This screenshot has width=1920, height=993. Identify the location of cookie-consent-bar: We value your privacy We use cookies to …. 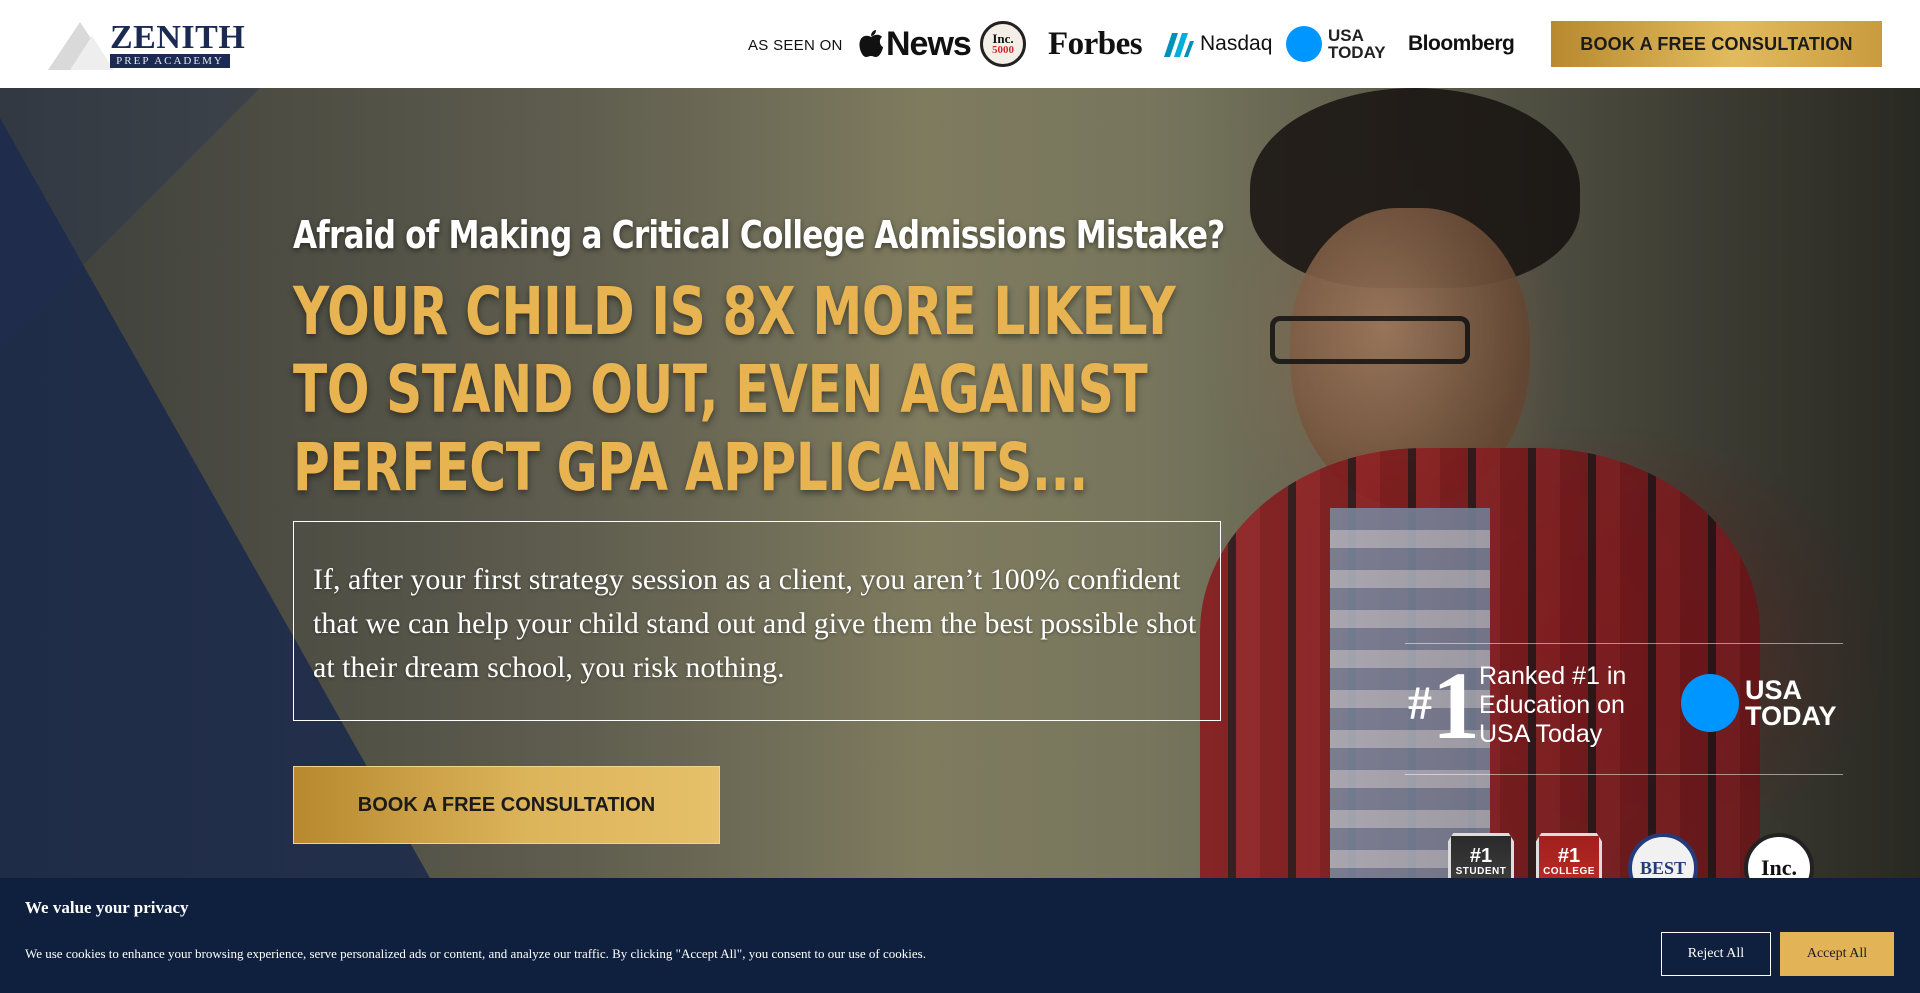
(960, 935).